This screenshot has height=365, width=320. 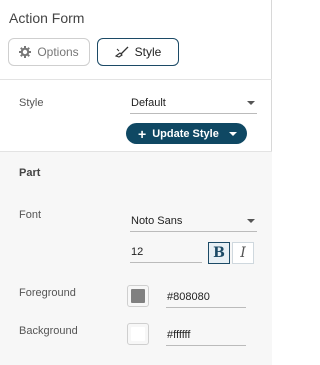 What do you see at coordinates (47, 293) in the screenshot?
I see `foreground-label: Foreground` at bounding box center [47, 293].